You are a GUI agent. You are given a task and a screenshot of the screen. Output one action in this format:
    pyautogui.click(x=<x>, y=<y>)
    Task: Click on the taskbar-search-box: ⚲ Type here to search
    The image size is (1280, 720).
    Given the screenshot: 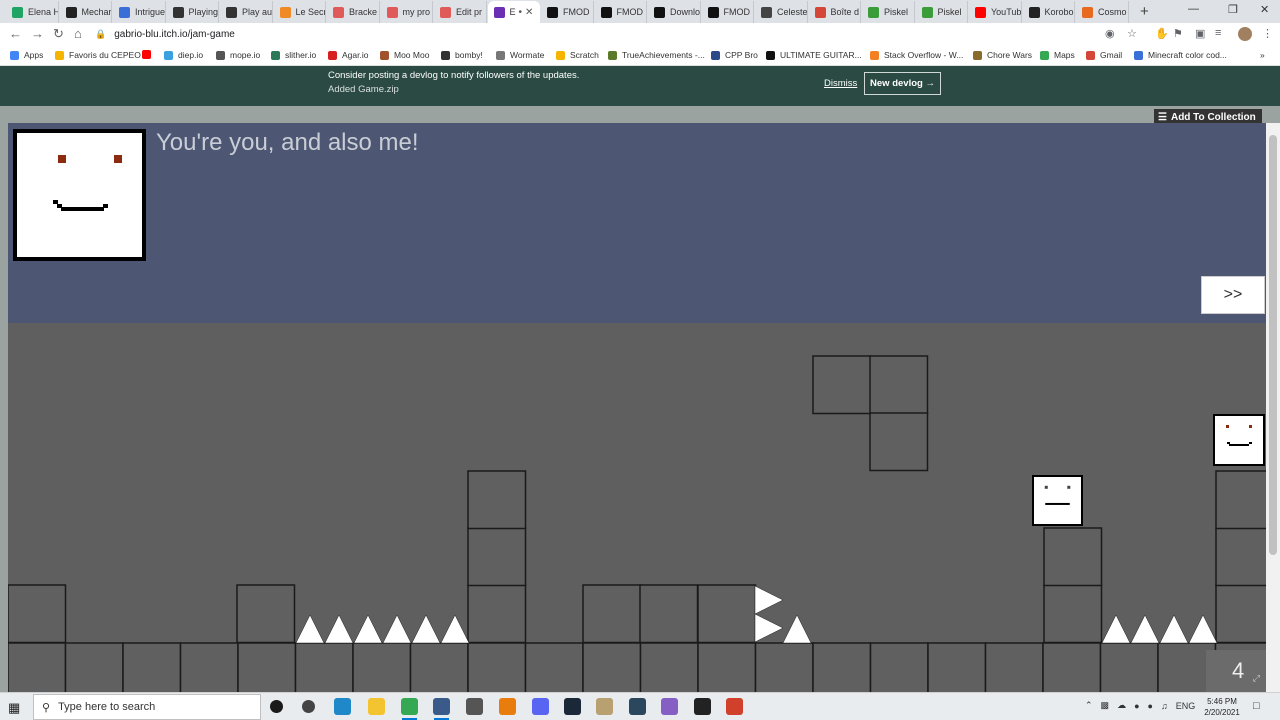 What is the action you would take?
    pyautogui.click(x=147, y=707)
    